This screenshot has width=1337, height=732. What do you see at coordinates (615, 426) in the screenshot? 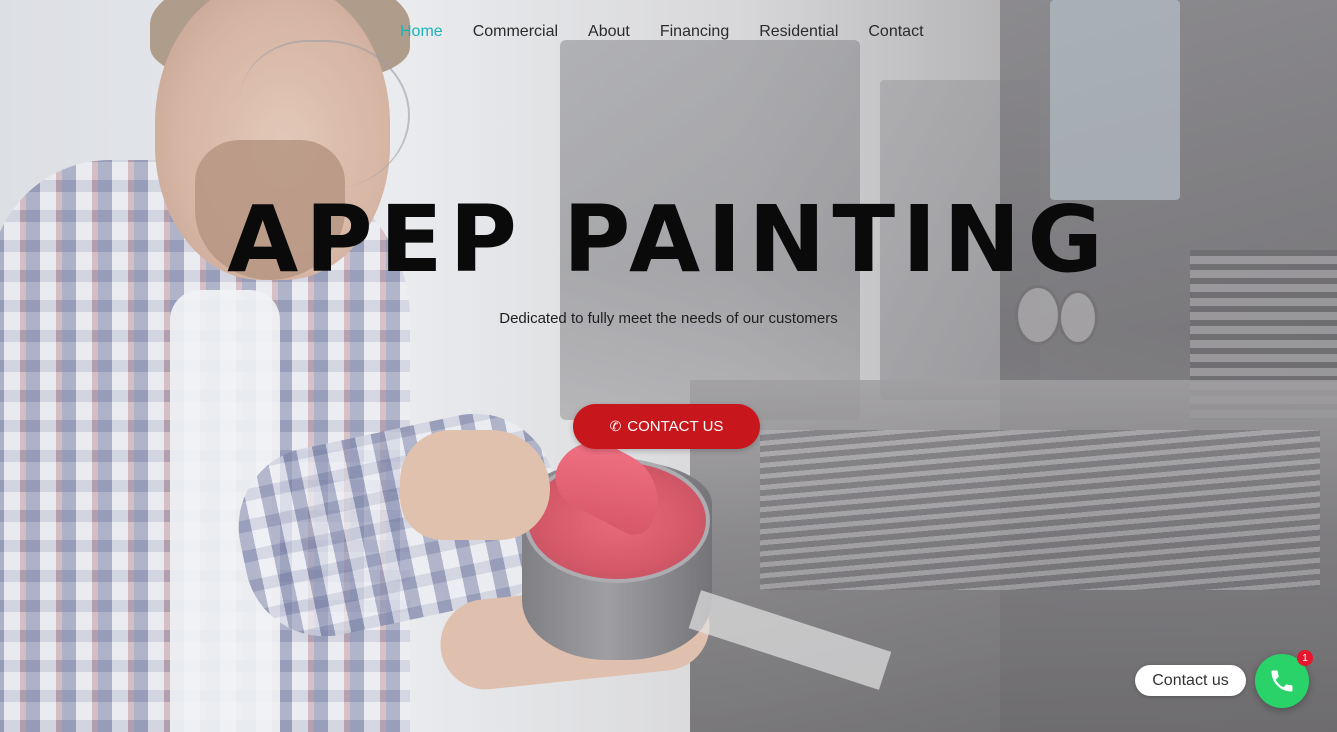
I see `phone-icon: ✆` at bounding box center [615, 426].